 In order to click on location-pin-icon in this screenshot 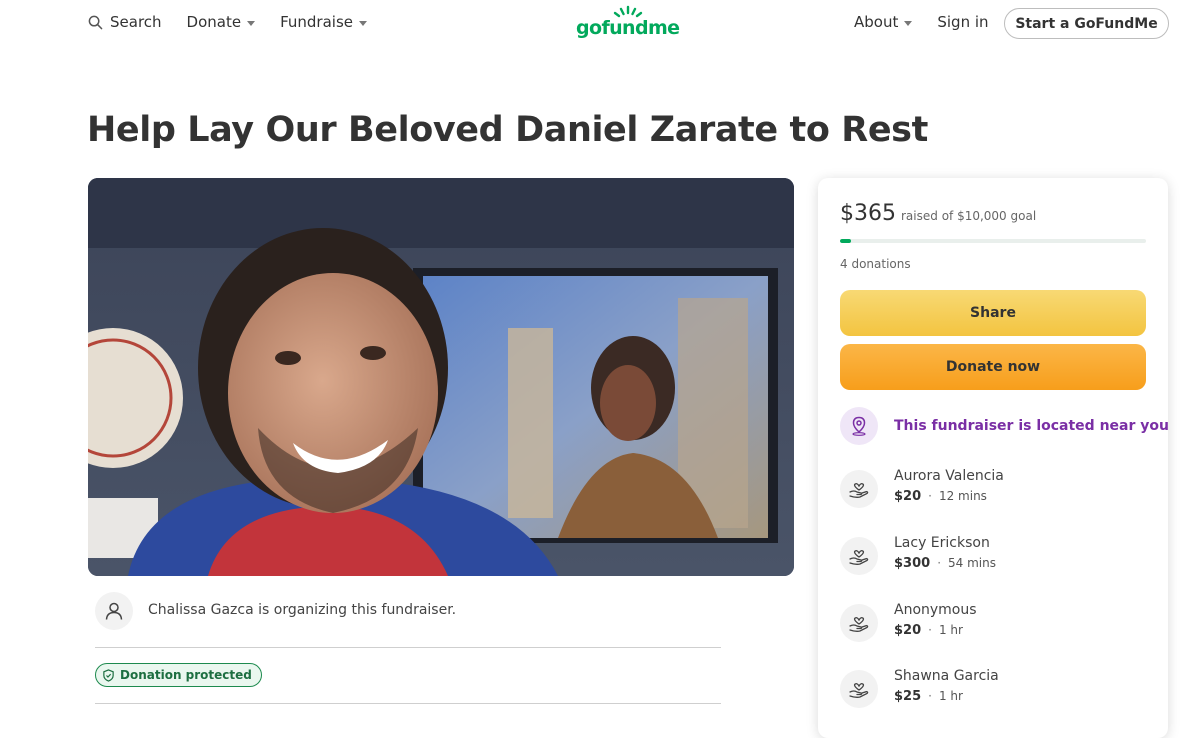, I will do `click(859, 426)`.